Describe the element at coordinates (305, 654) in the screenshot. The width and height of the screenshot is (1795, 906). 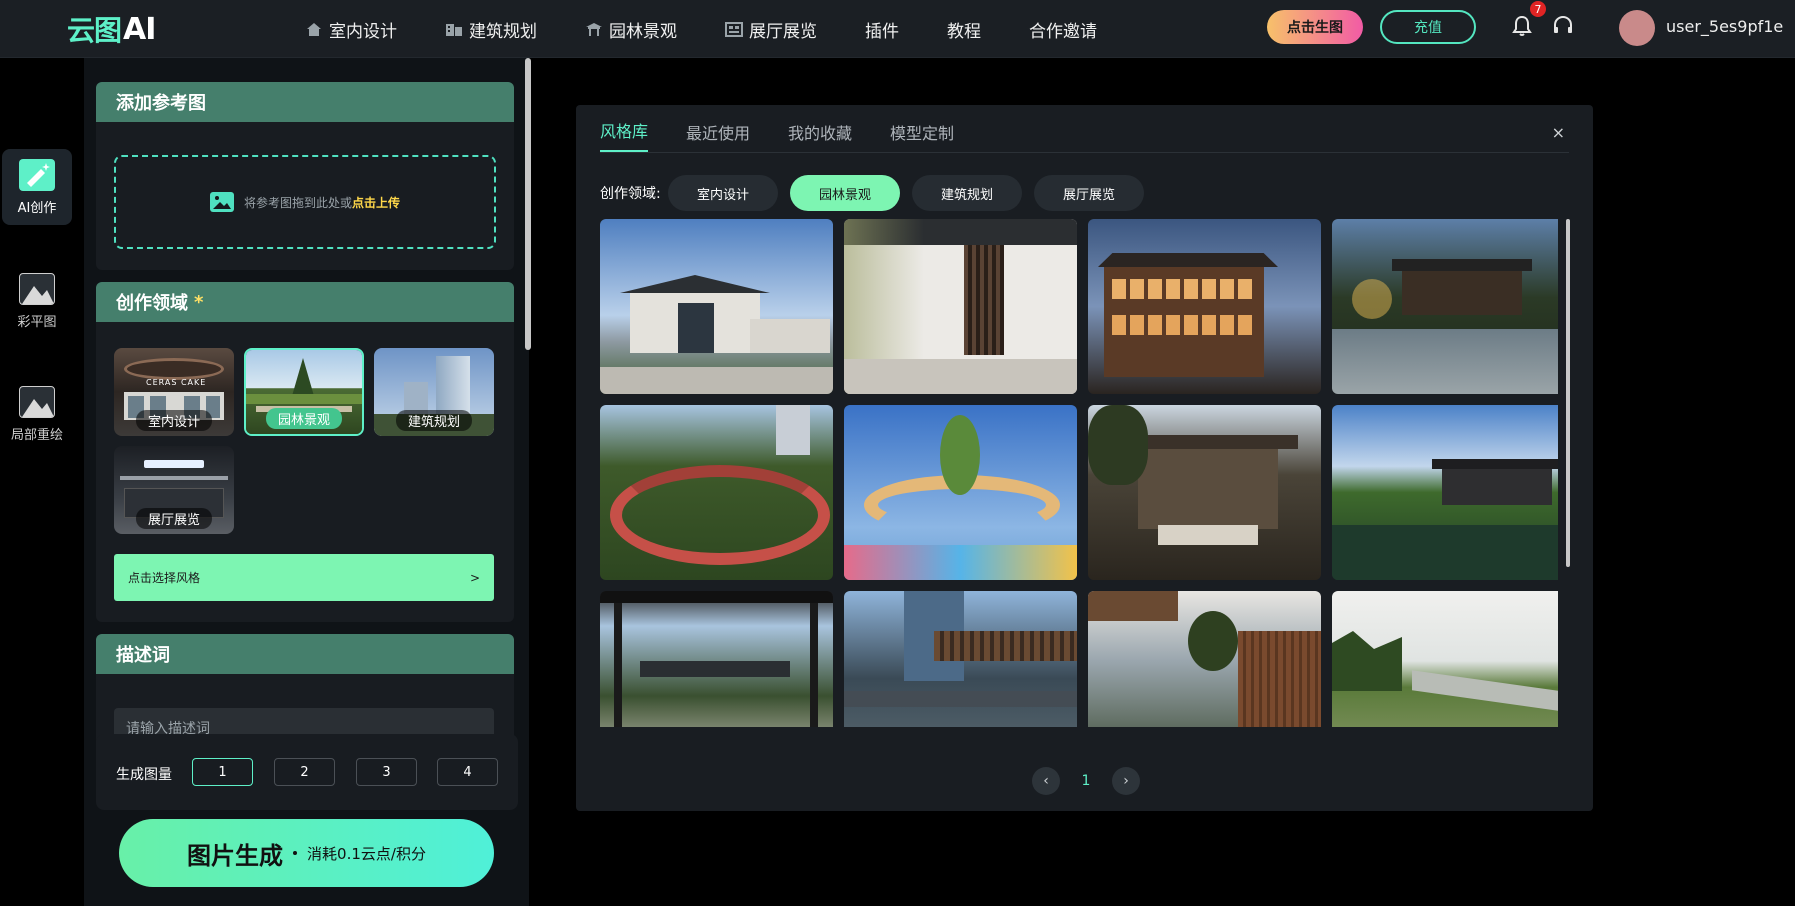
I see `description-title: 描述词` at that location.